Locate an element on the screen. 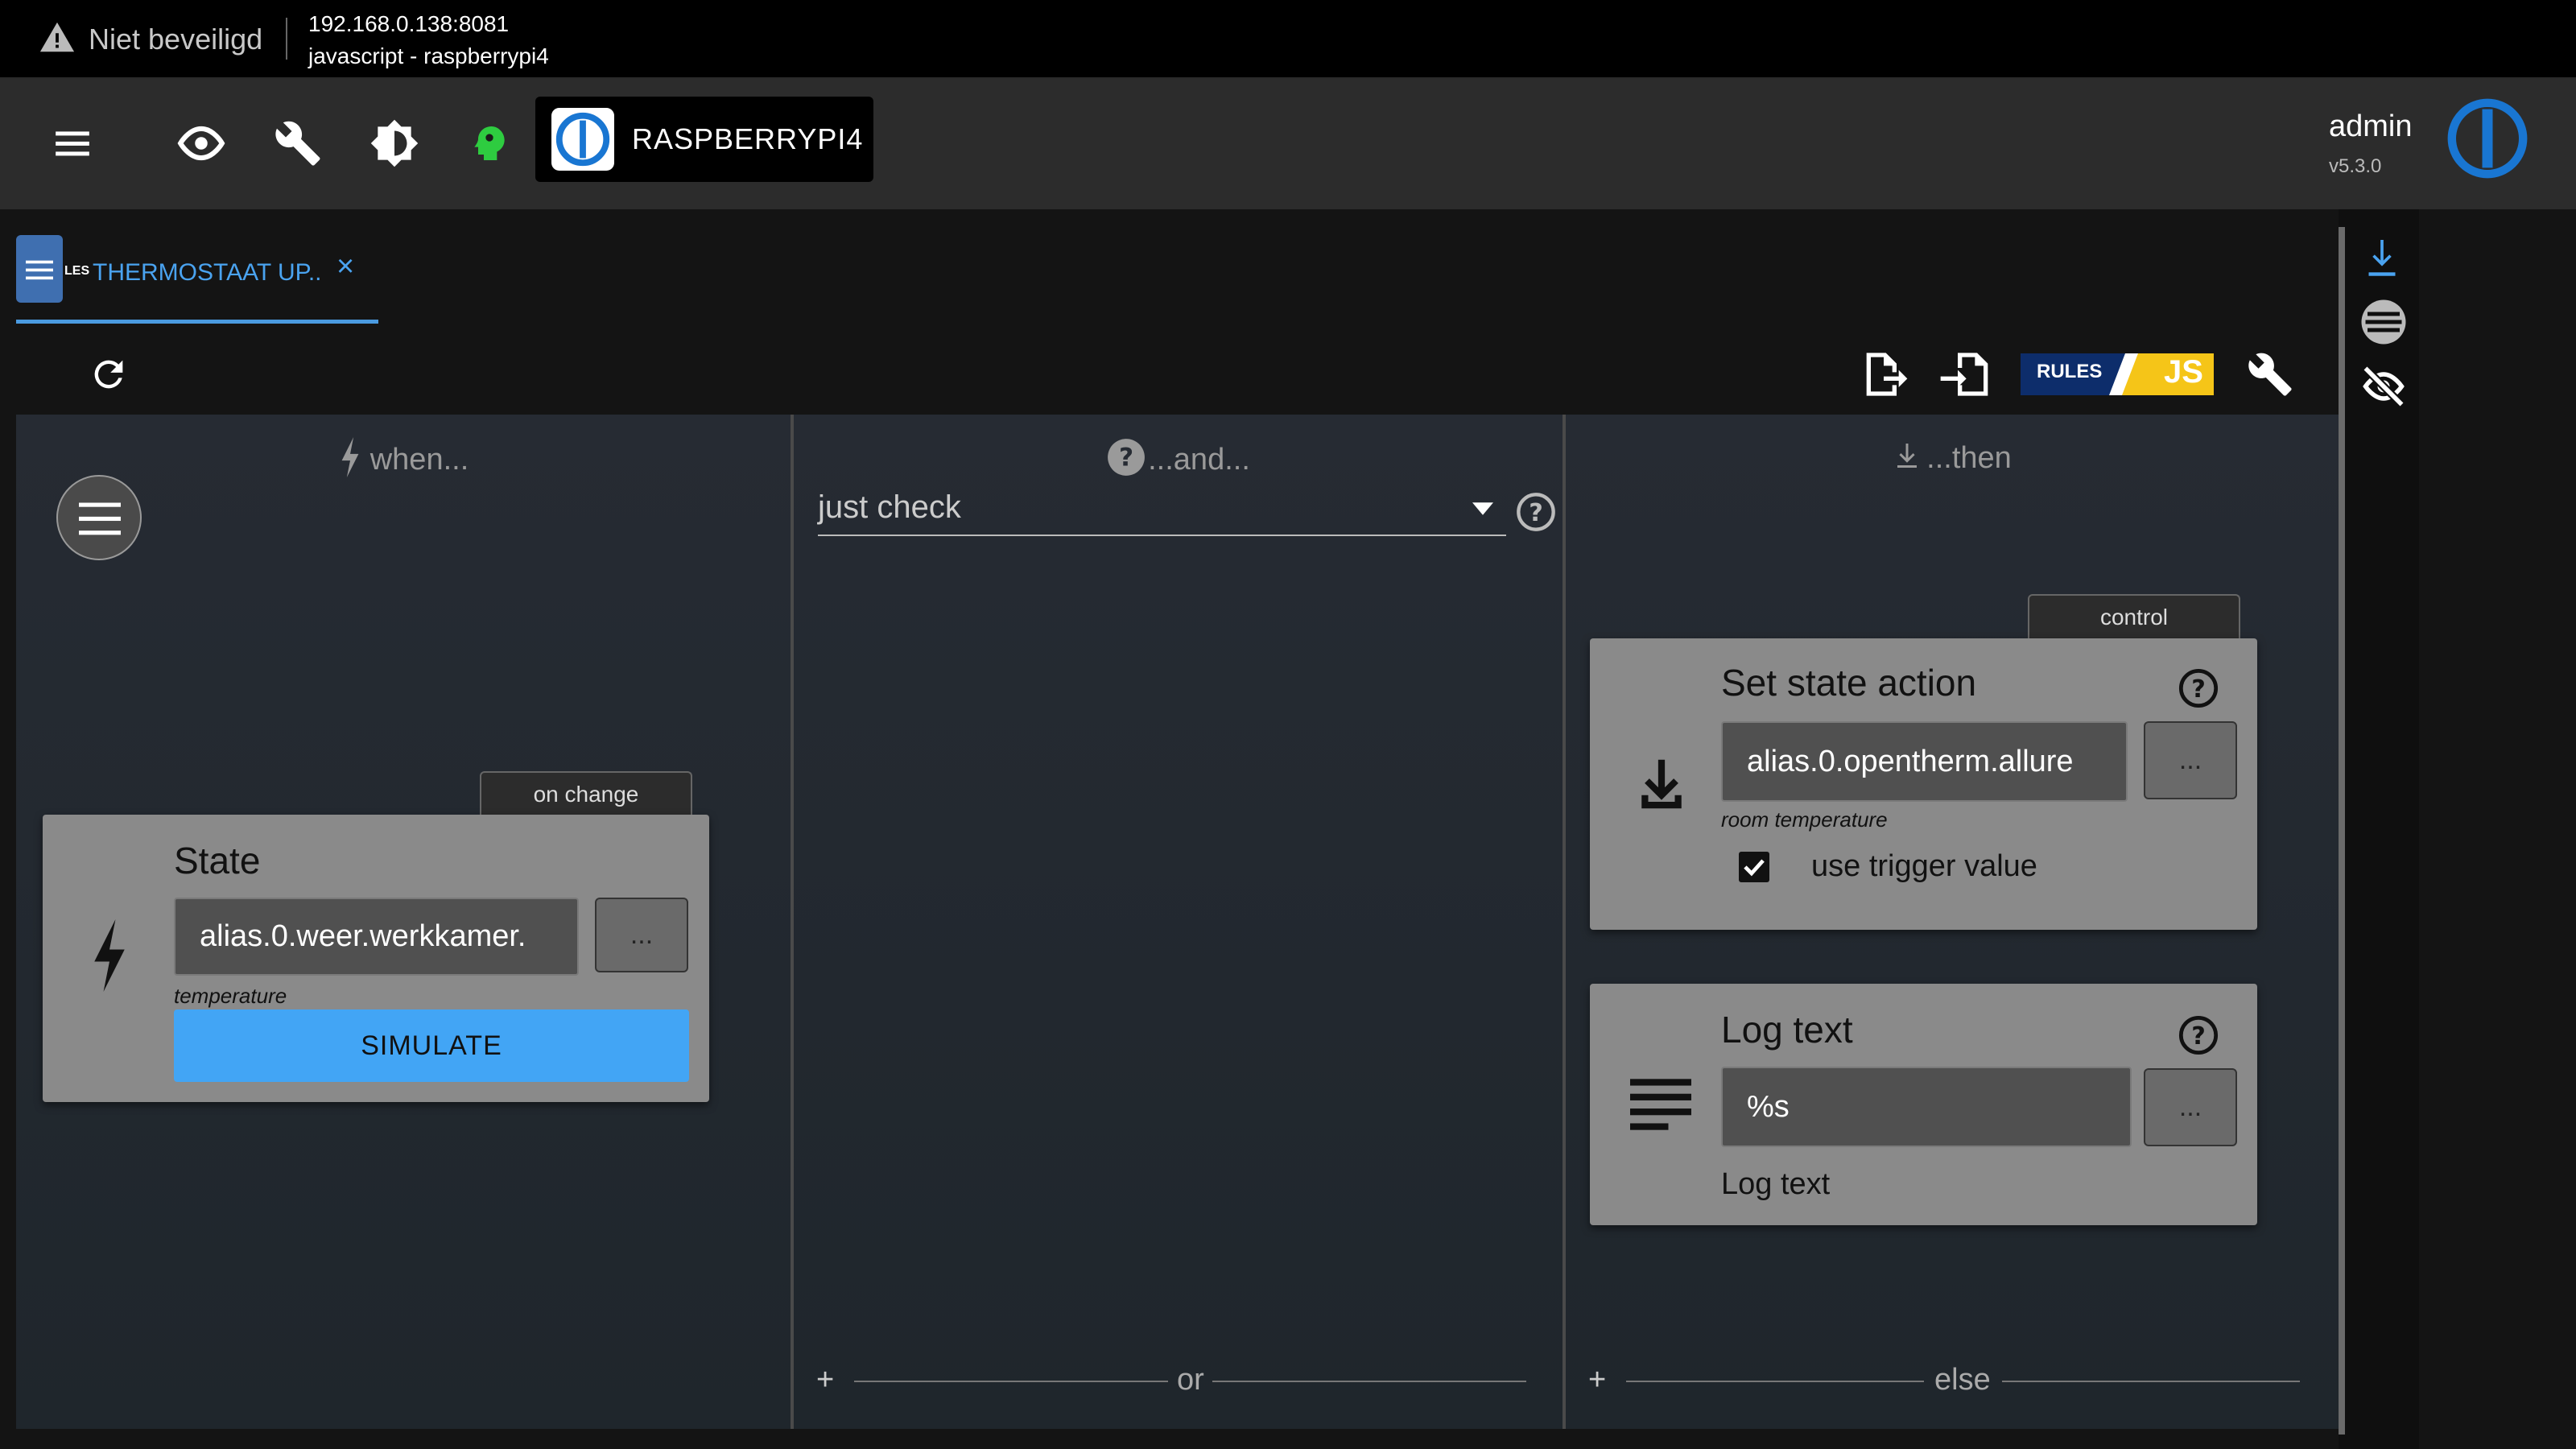 Image resolution: width=2576 pixels, height=1449 pixels. add-trigger-menu-button is located at coordinates (99, 517).